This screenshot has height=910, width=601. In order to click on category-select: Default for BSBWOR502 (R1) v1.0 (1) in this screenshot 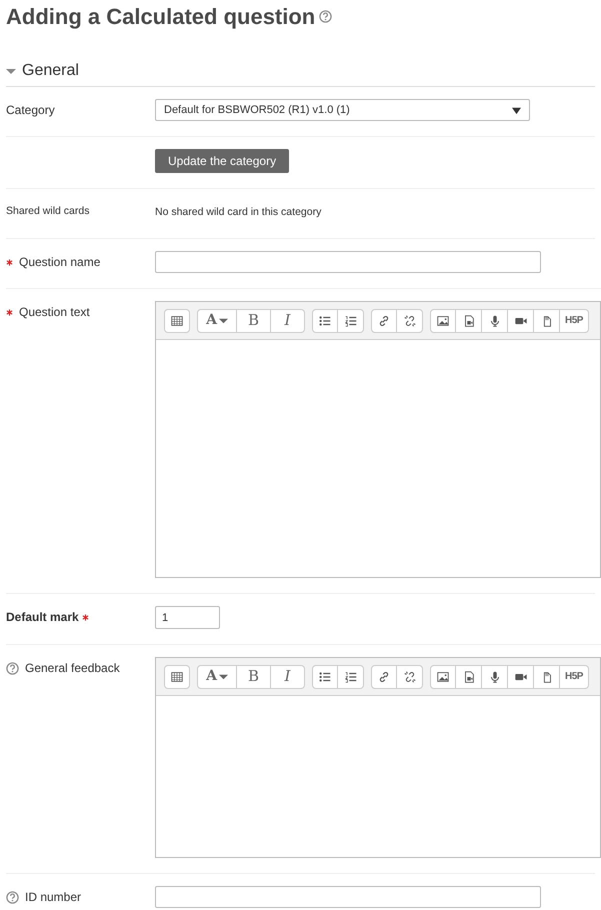, I will do `click(342, 110)`.